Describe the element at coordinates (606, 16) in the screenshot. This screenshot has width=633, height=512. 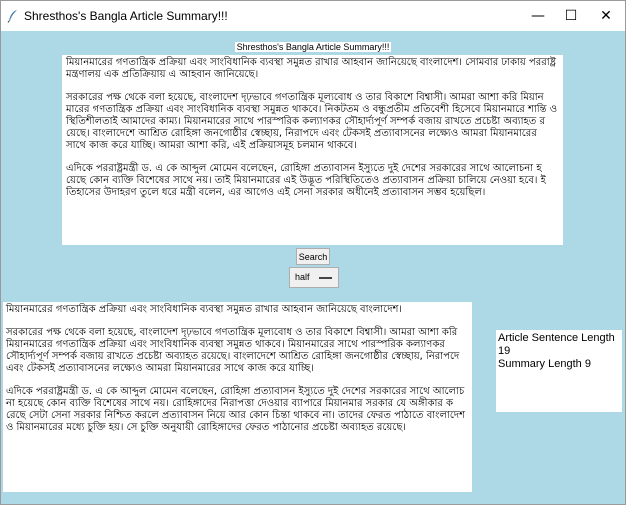
I see `close-button: ✕` at that location.